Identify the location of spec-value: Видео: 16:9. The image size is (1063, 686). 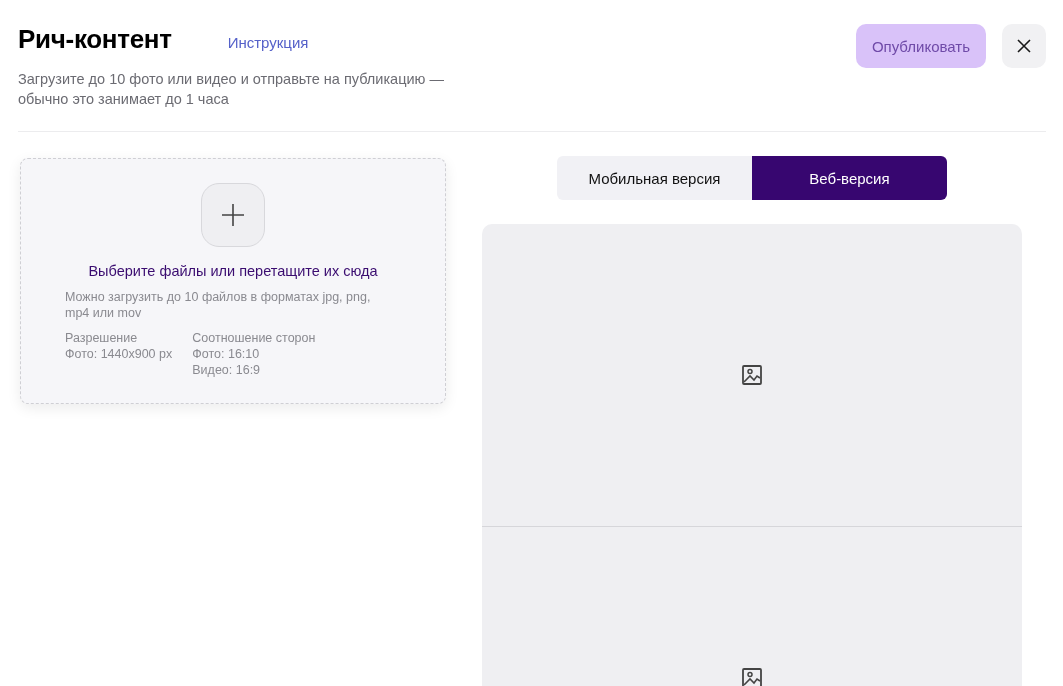
(227, 370).